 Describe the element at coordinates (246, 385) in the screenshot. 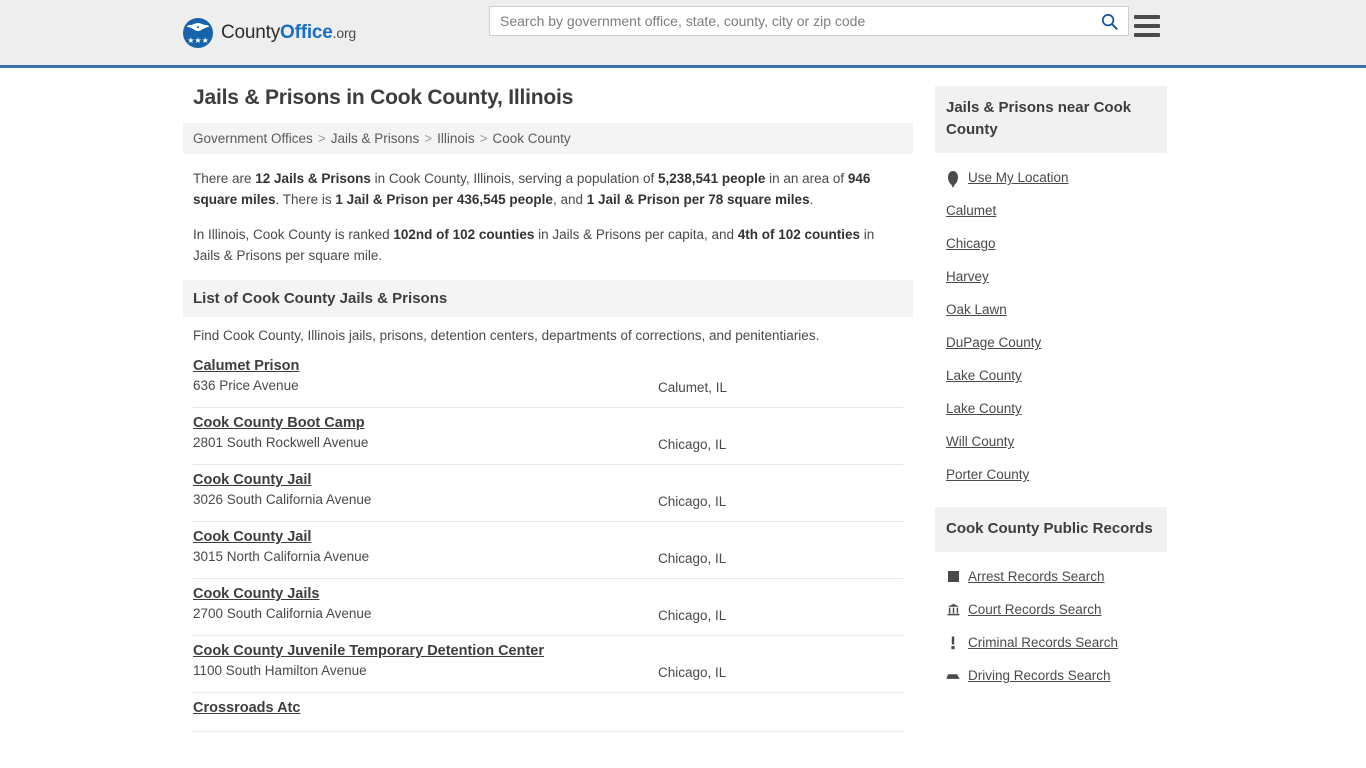

I see `listing-address: 636 Price Avenue` at that location.